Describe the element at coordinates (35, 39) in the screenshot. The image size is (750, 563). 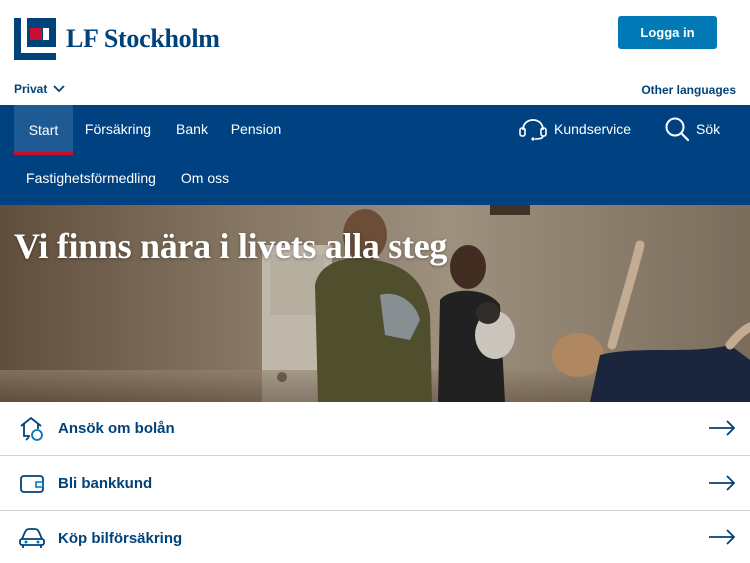
I see `lf-logo-icon` at that location.